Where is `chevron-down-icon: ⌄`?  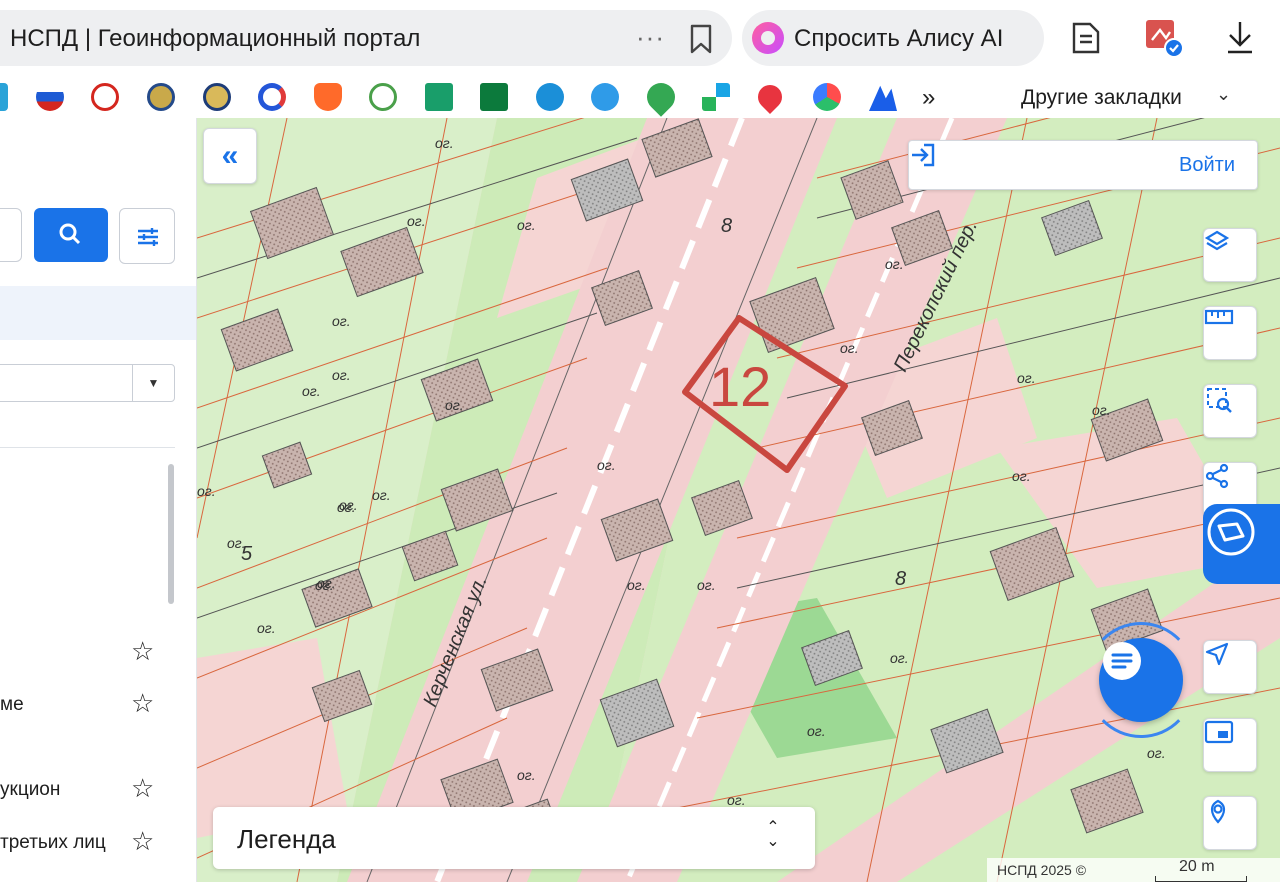
chevron-down-icon: ⌄ is located at coordinates (1223, 94).